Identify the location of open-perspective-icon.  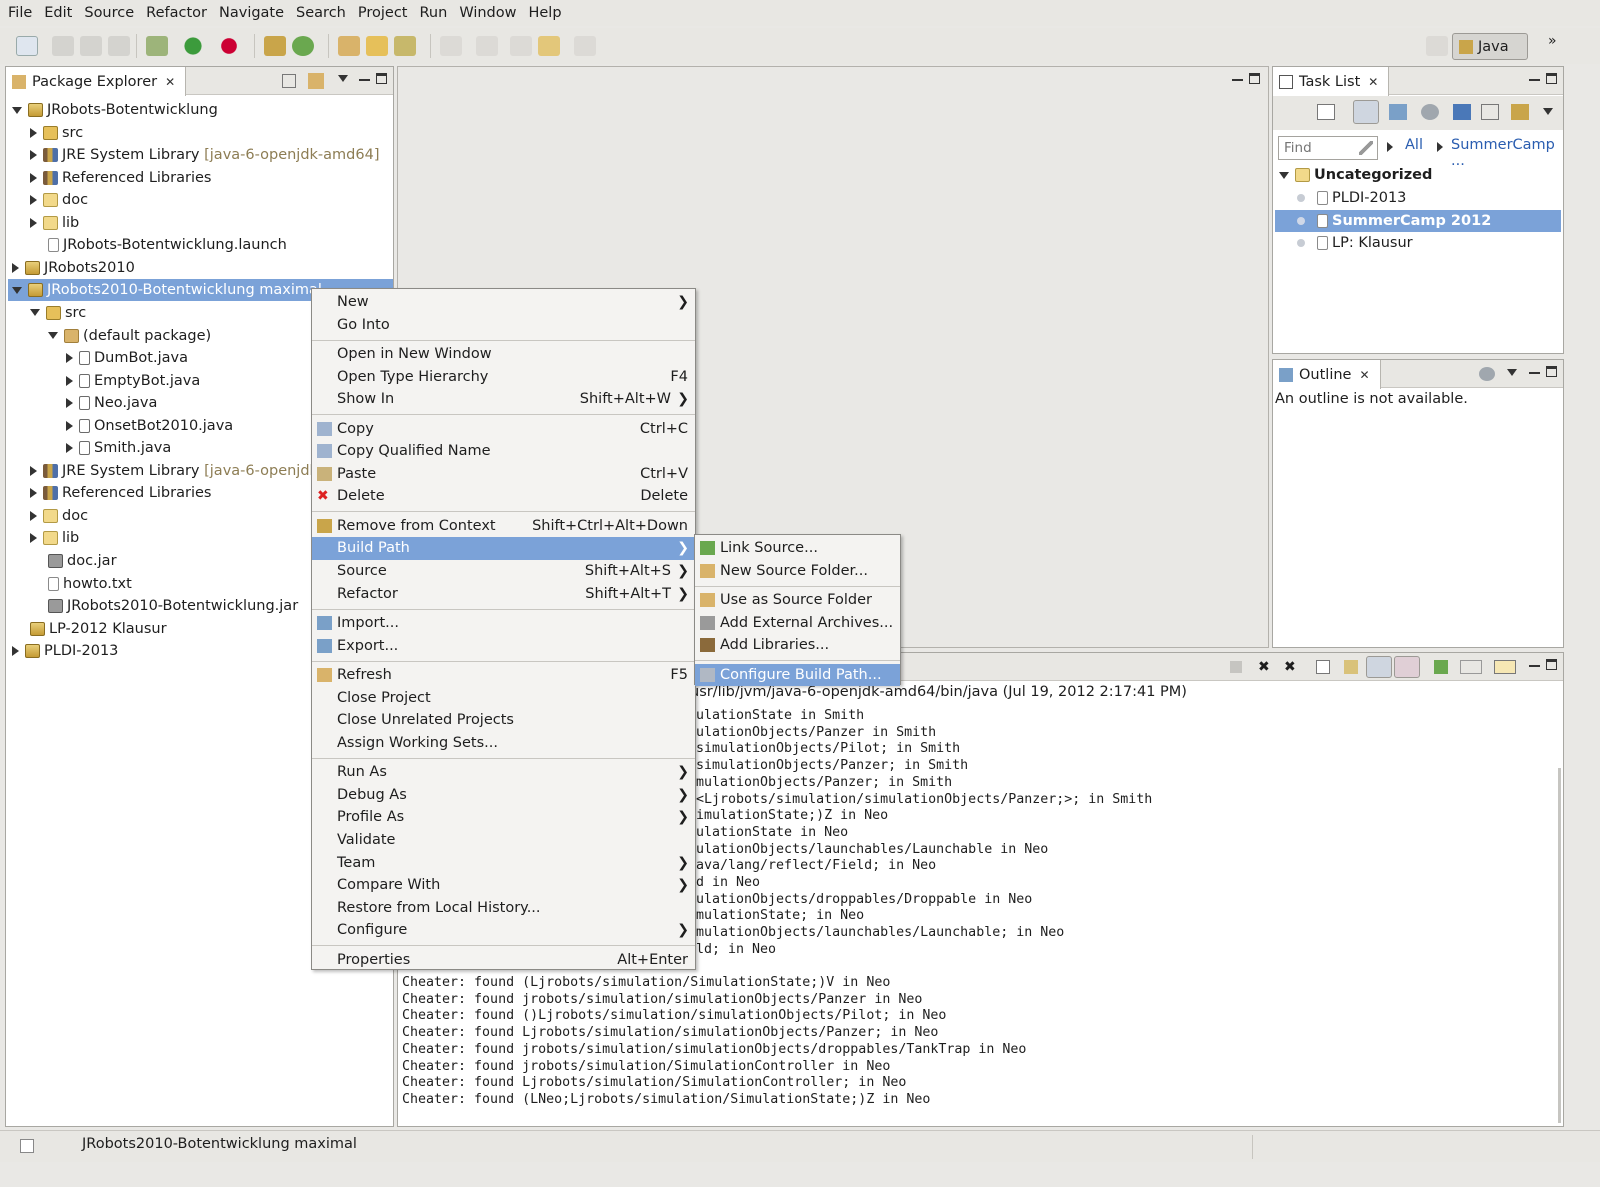
(1437, 46).